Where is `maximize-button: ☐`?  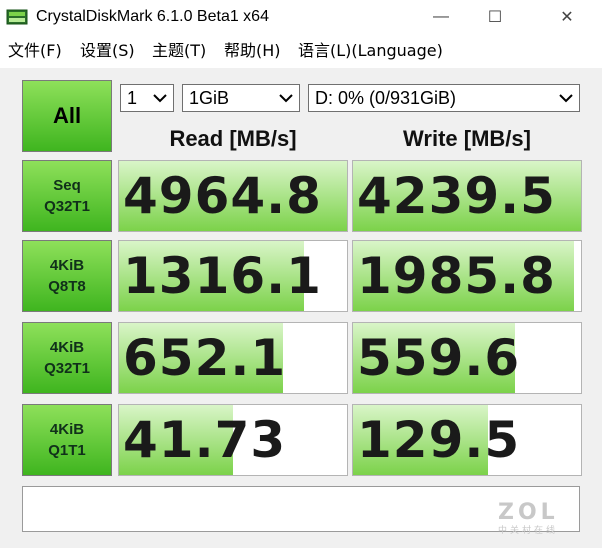 maximize-button: ☐ is located at coordinates (495, 17).